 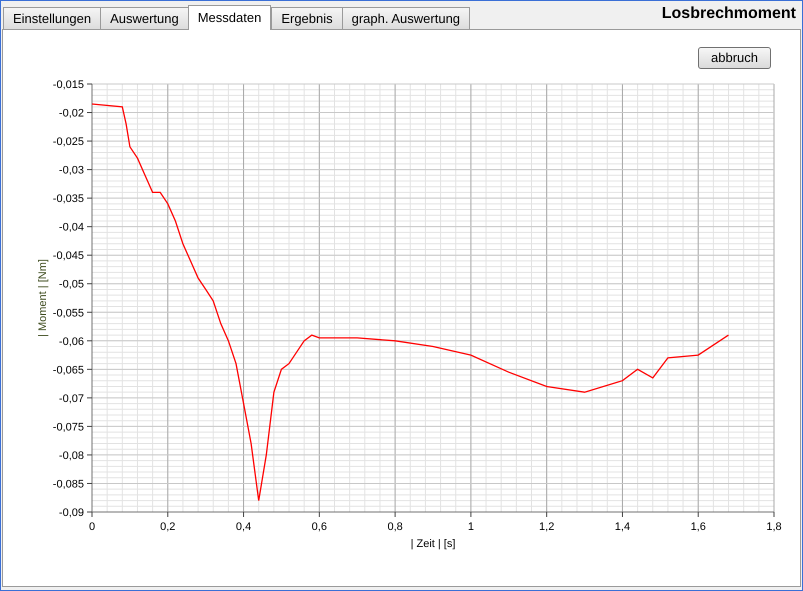 I want to click on x-tick-label: 1,6, so click(x=698, y=527).